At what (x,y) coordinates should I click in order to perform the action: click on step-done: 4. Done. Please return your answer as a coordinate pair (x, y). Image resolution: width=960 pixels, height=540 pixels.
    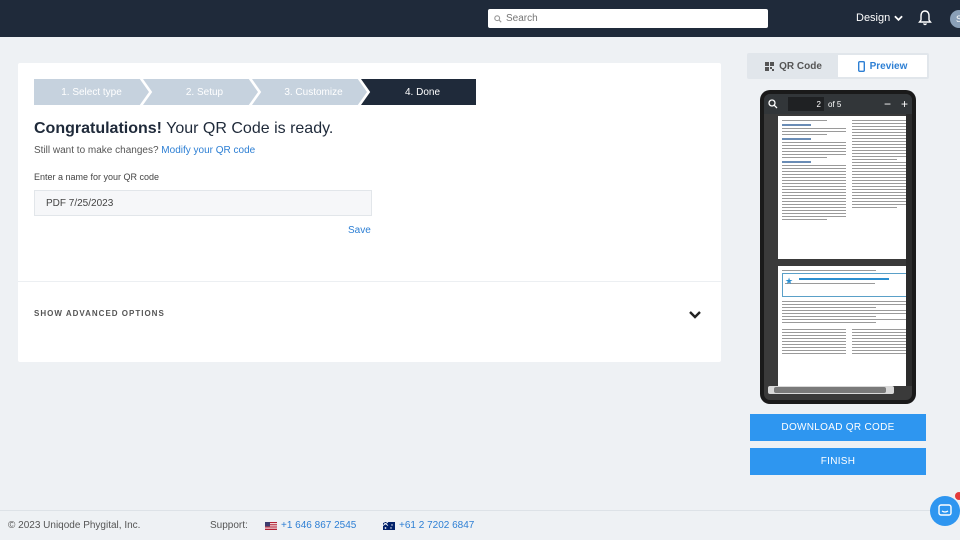
    Looking at the image, I should click on (418, 92).